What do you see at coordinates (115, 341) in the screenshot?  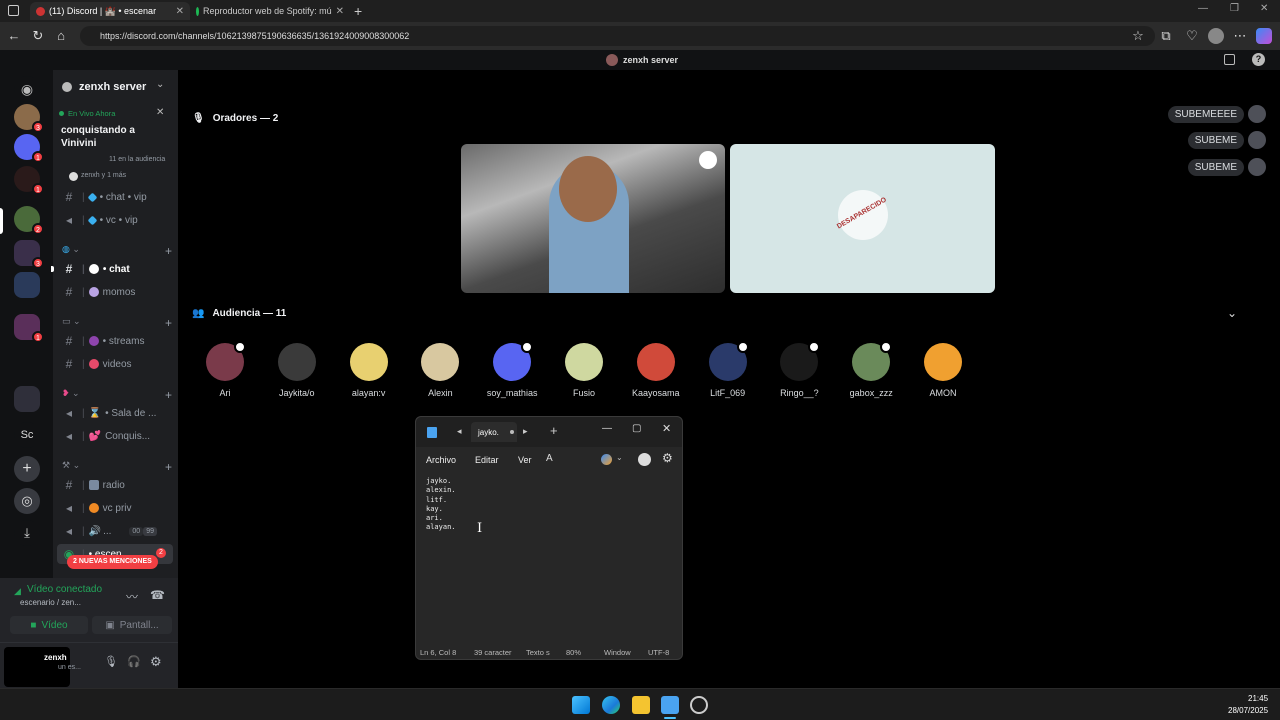 I see `channel-streams: # | • streams` at bounding box center [115, 341].